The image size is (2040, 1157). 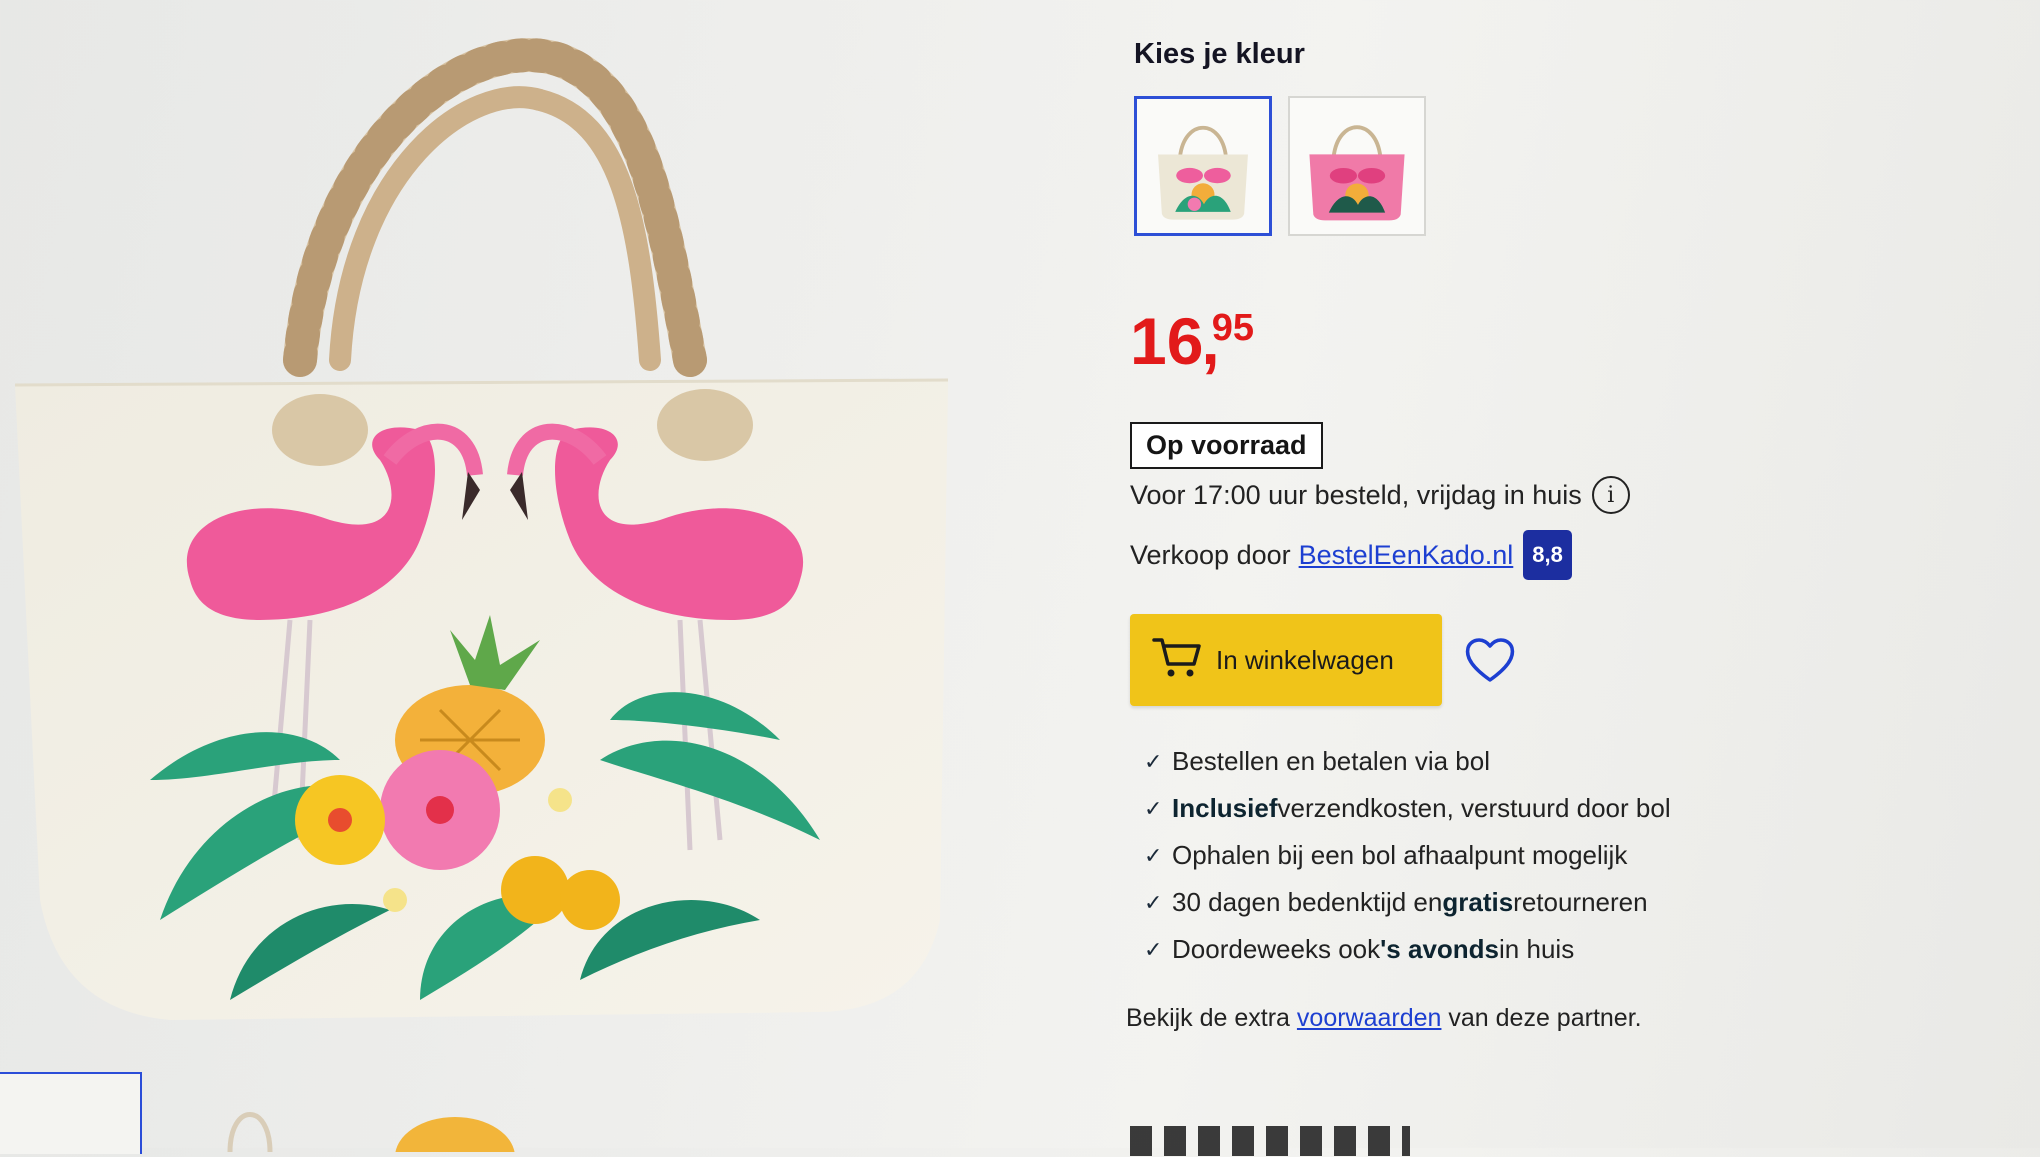 I want to click on usp-item: ✓ Ophalen bij een bol afhaalpunt mogelijk, so click(x=1386, y=855).